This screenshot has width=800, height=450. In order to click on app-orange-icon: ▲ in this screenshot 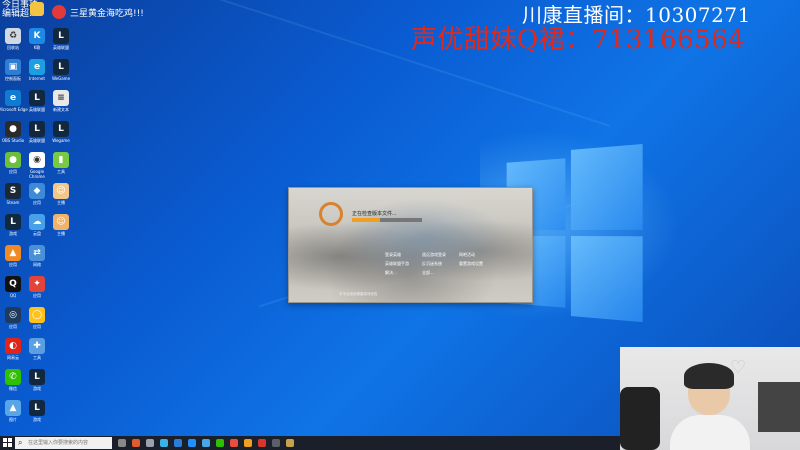, I will do `click(13, 253)`.